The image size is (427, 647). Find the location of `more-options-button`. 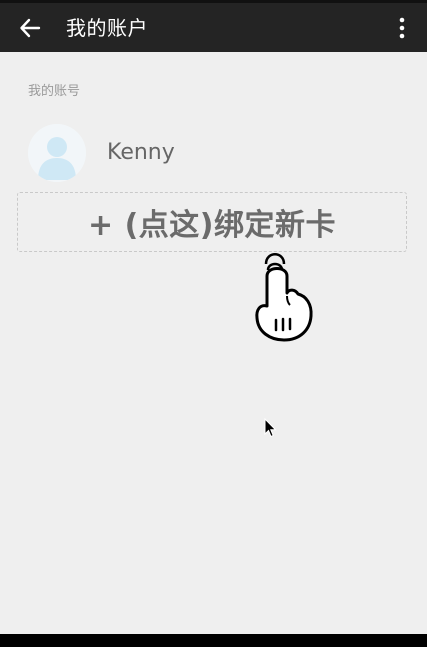

more-options-button is located at coordinates (402, 28).